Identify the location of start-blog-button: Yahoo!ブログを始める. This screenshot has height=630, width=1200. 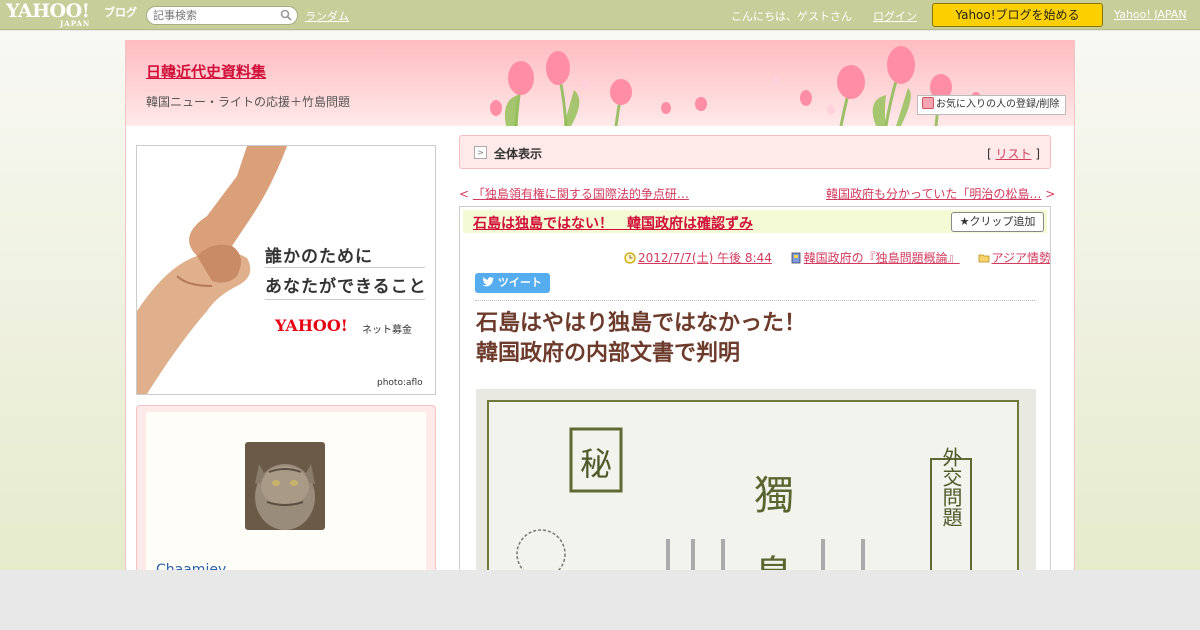
(1017, 15).